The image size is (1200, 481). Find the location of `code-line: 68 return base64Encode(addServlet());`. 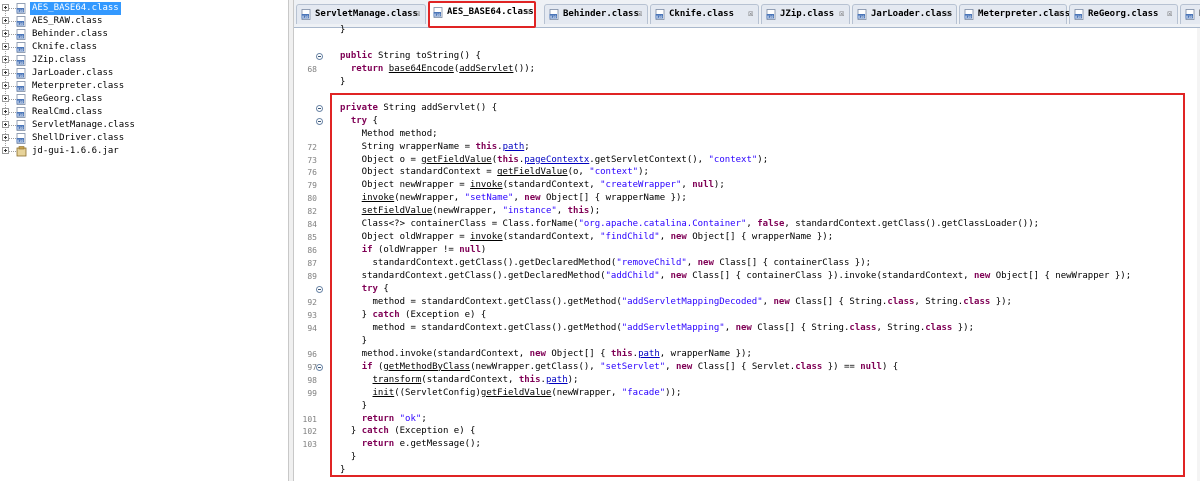

code-line: 68 return base64Encode(addServlet()); is located at coordinates (744, 69).